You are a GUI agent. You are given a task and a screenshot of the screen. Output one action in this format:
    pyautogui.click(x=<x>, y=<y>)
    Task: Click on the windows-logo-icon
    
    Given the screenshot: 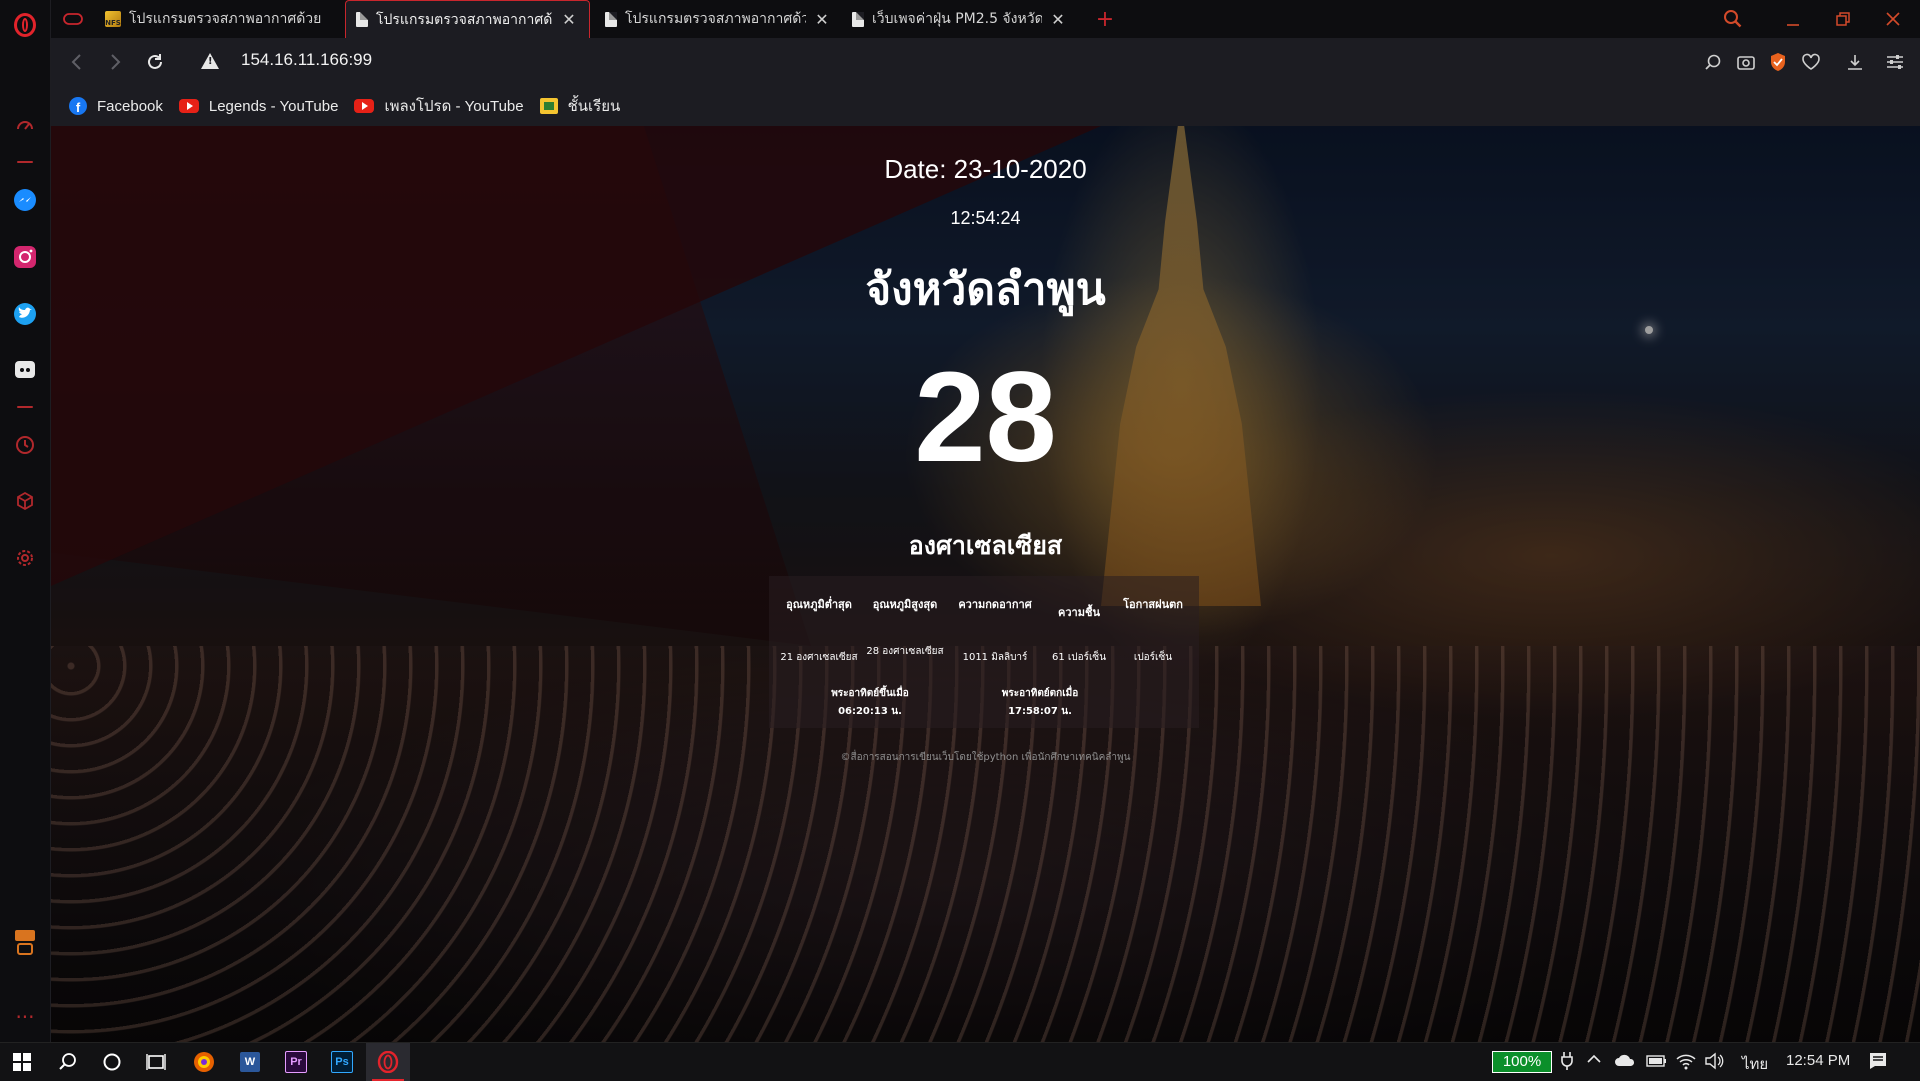 What is the action you would take?
    pyautogui.click(x=22, y=1062)
    